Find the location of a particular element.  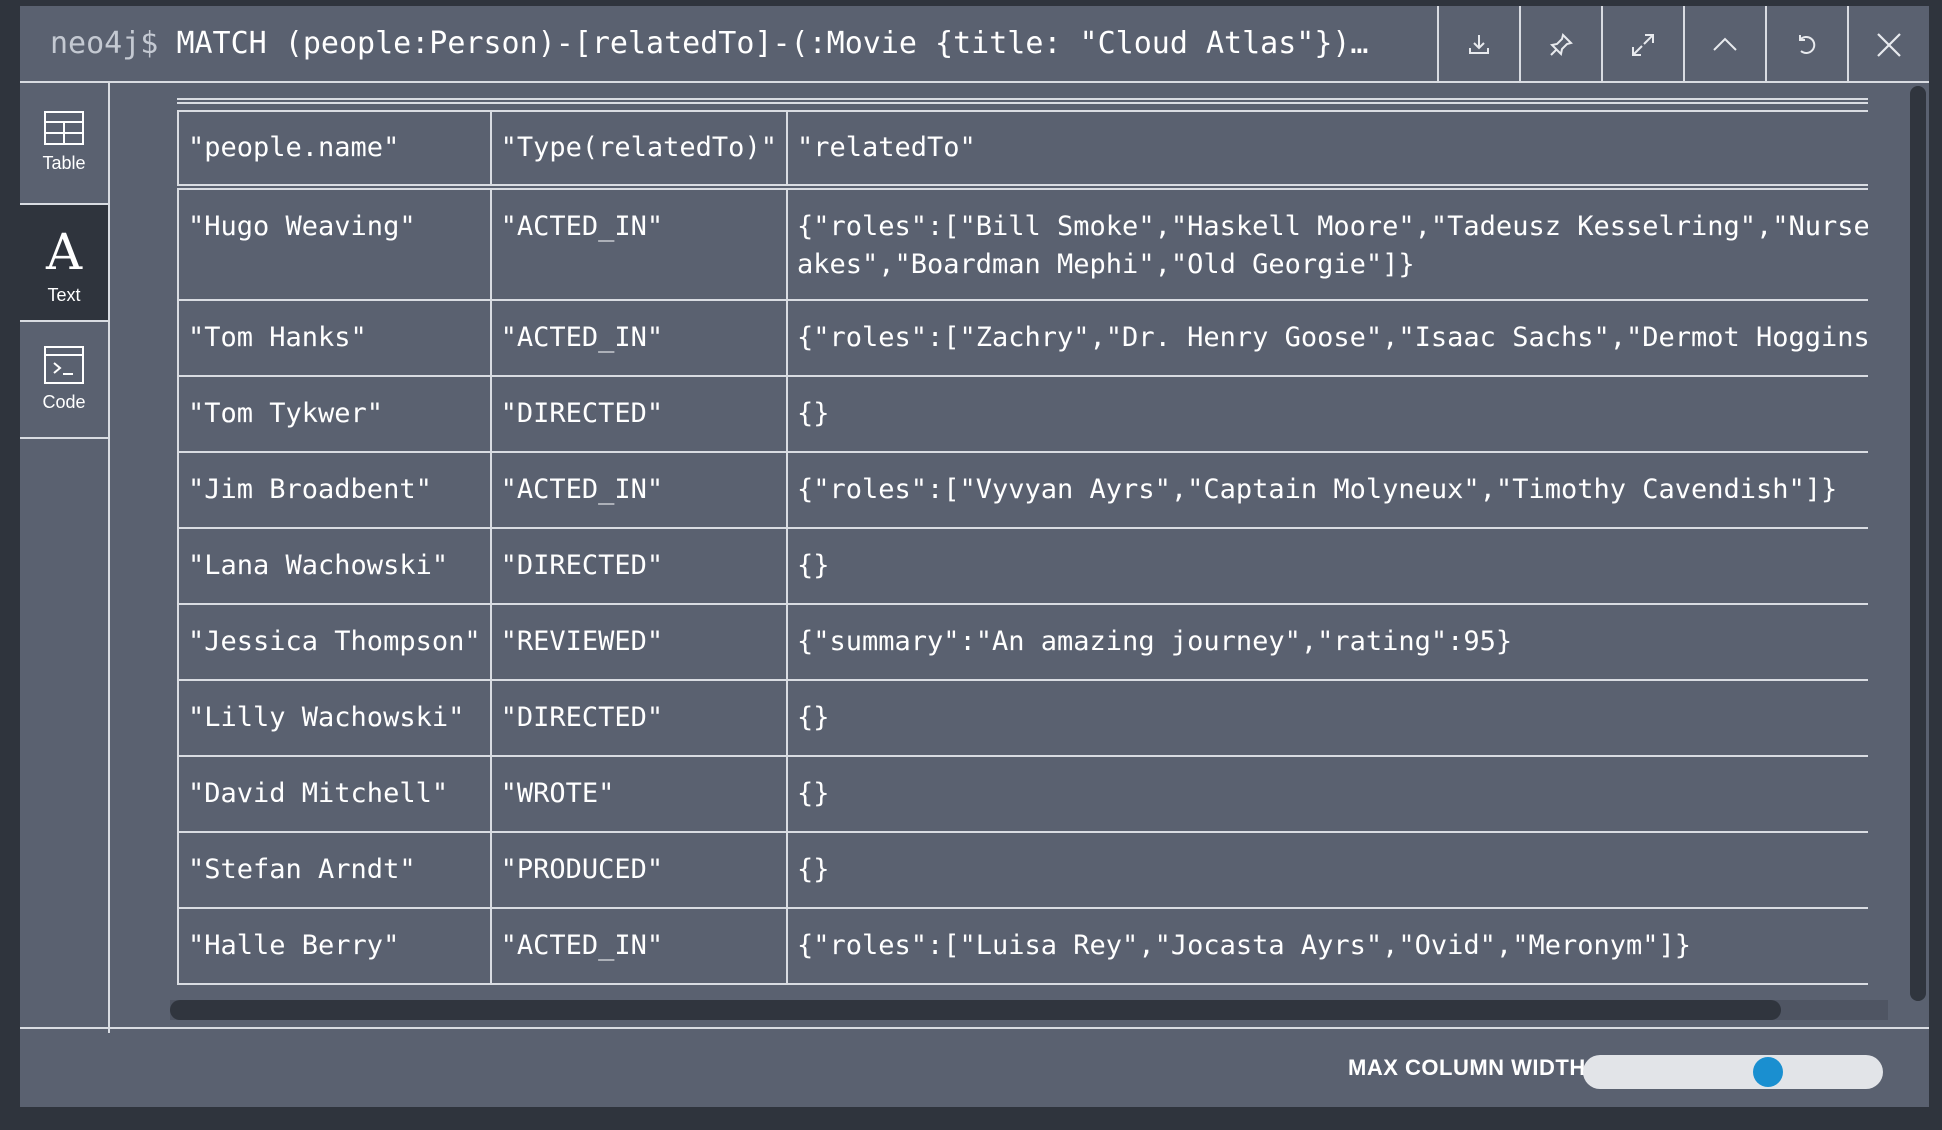

table-top-border is located at coordinates (1022, 101).